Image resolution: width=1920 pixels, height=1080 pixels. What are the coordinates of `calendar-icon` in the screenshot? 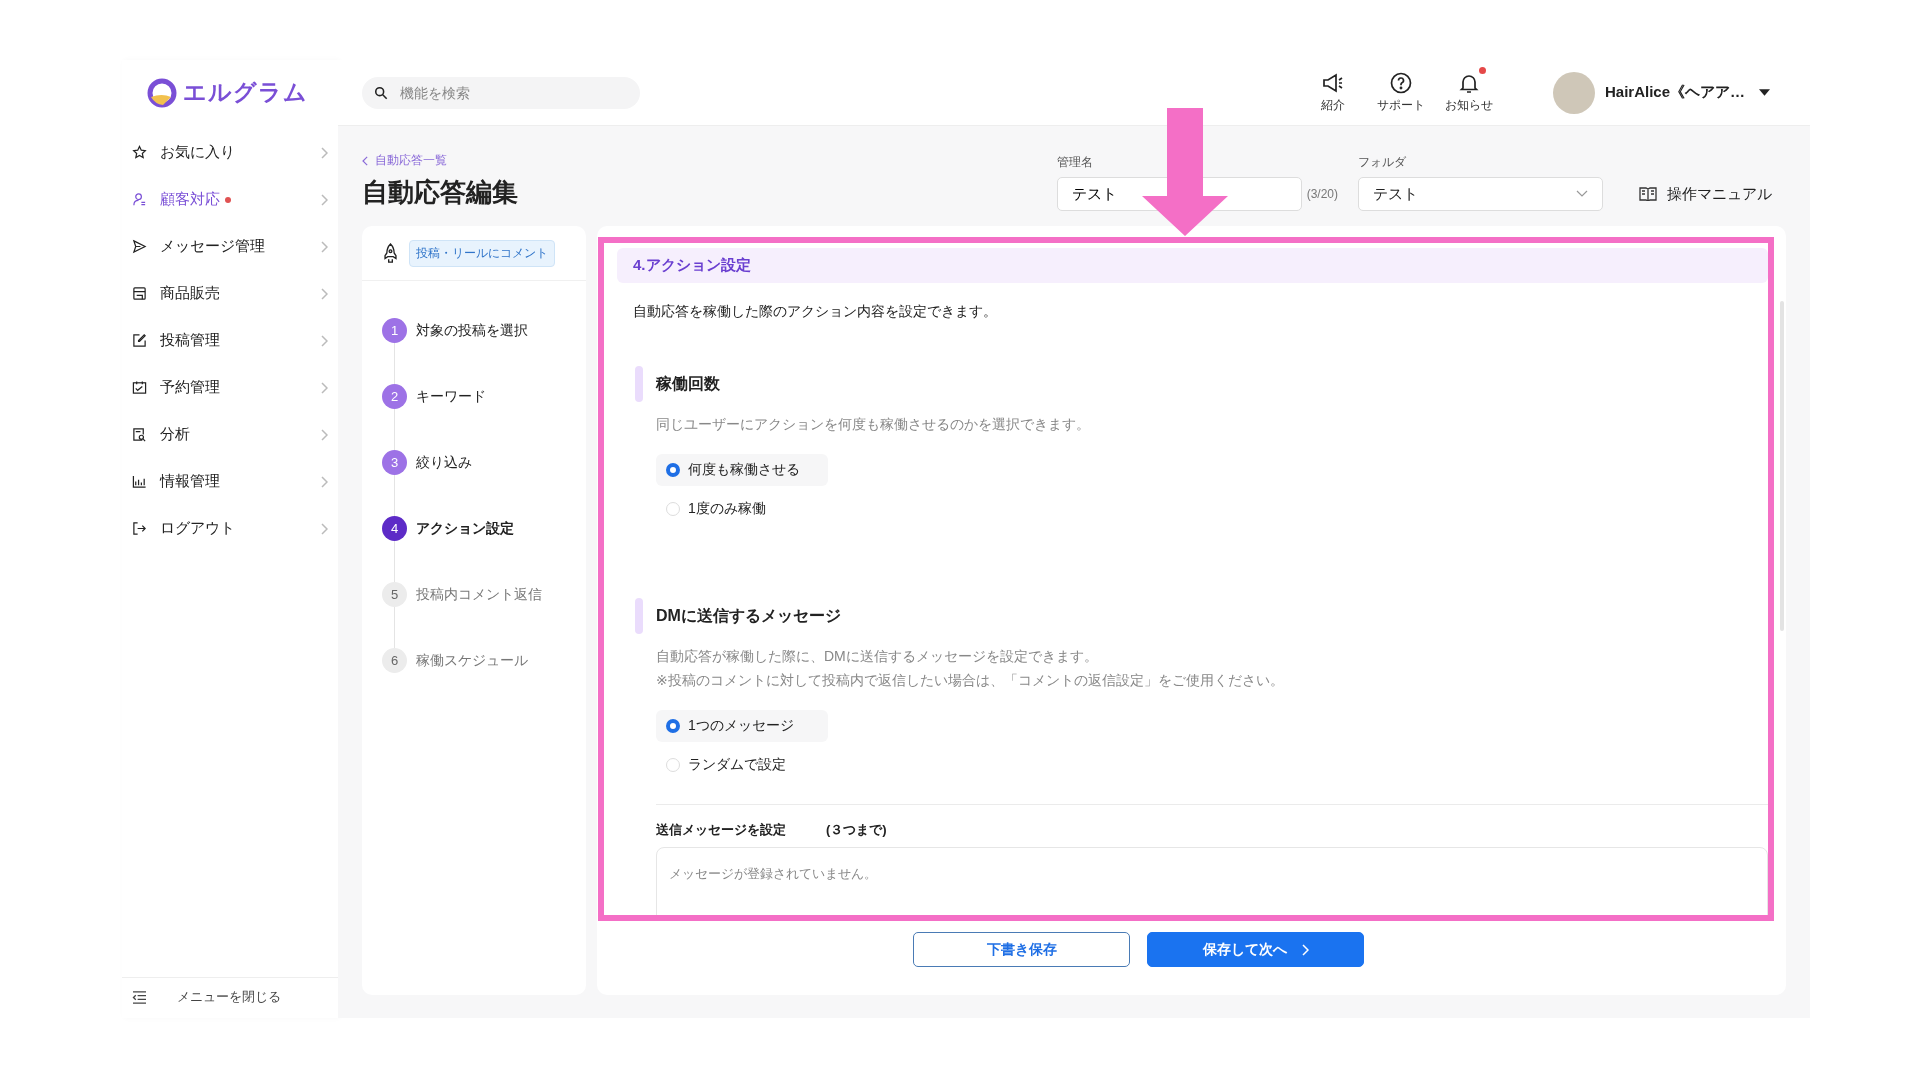 It's located at (139, 387).